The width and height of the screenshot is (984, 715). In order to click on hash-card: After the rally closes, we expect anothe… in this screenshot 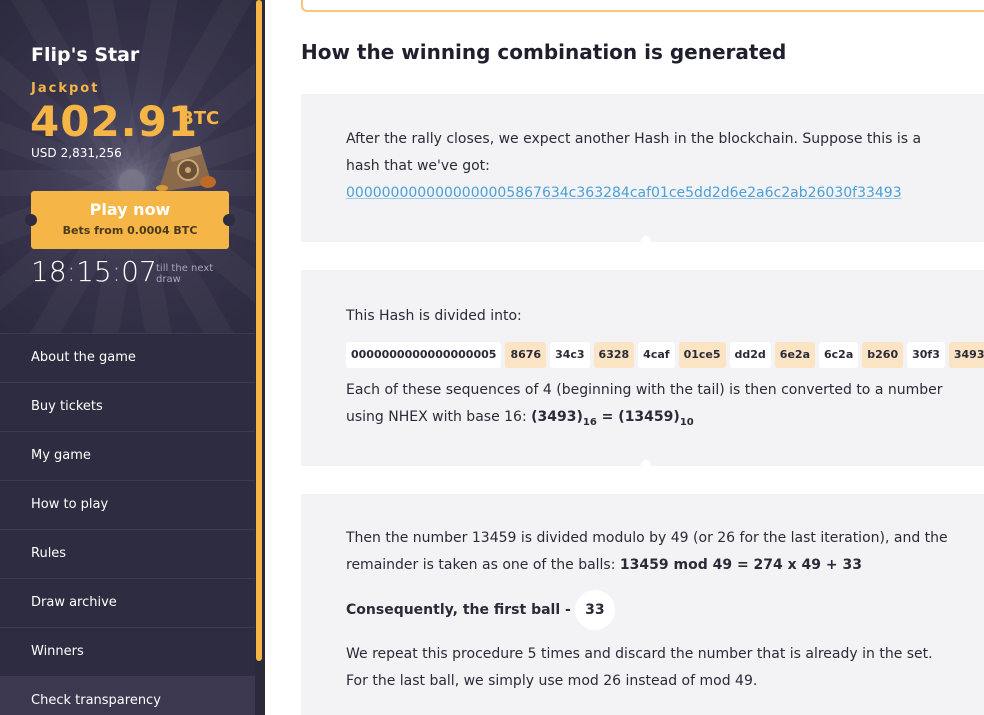, I will do `click(642, 168)`.